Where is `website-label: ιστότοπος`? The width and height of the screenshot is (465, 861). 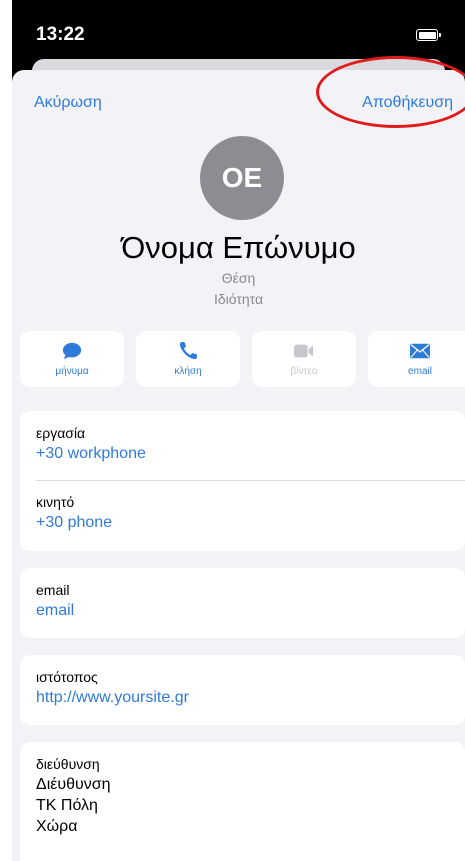
website-label: ιστότοπος is located at coordinates (67, 677).